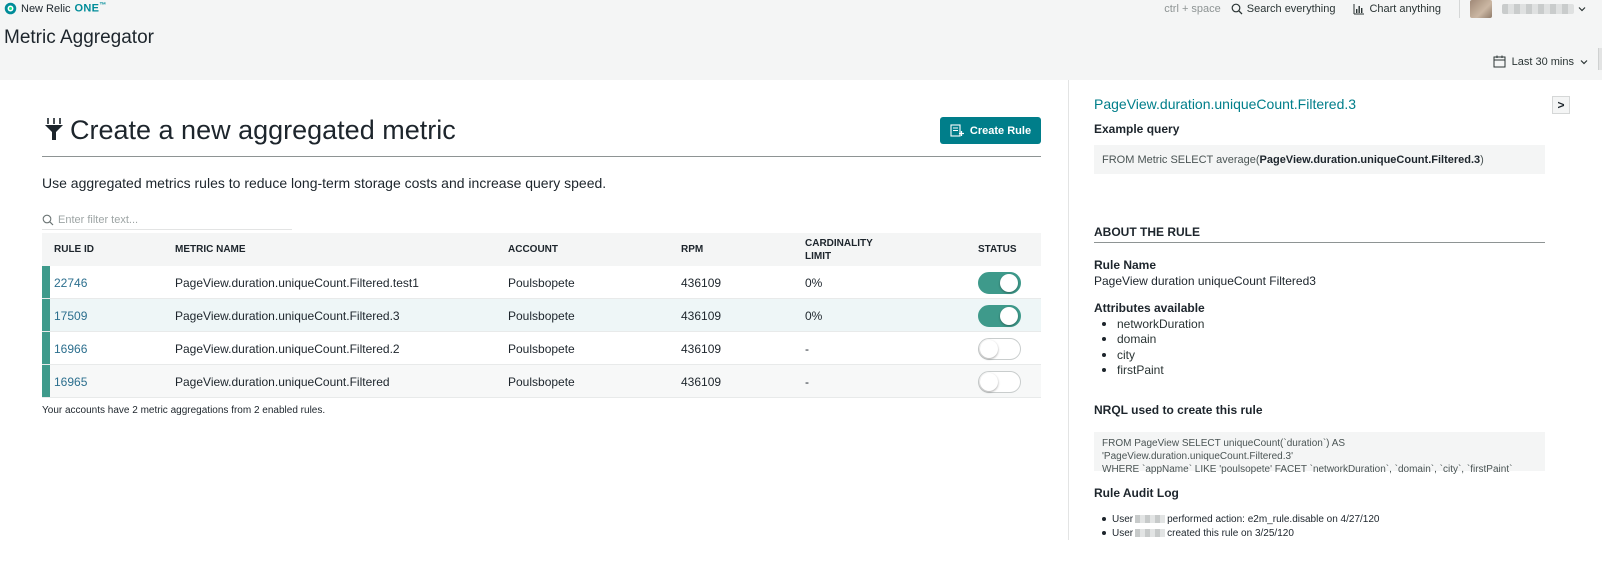 The width and height of the screenshot is (1602, 579). I want to click on rule-id-link: 16965, so click(70, 382).